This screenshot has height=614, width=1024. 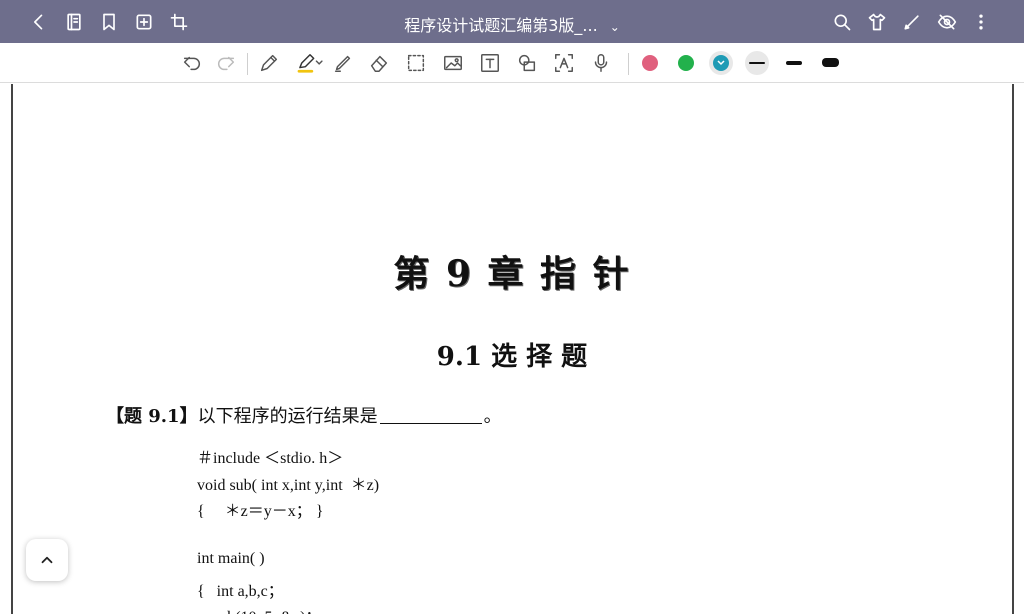 What do you see at coordinates (231, 558) in the screenshot?
I see `code-line: int main( )` at bounding box center [231, 558].